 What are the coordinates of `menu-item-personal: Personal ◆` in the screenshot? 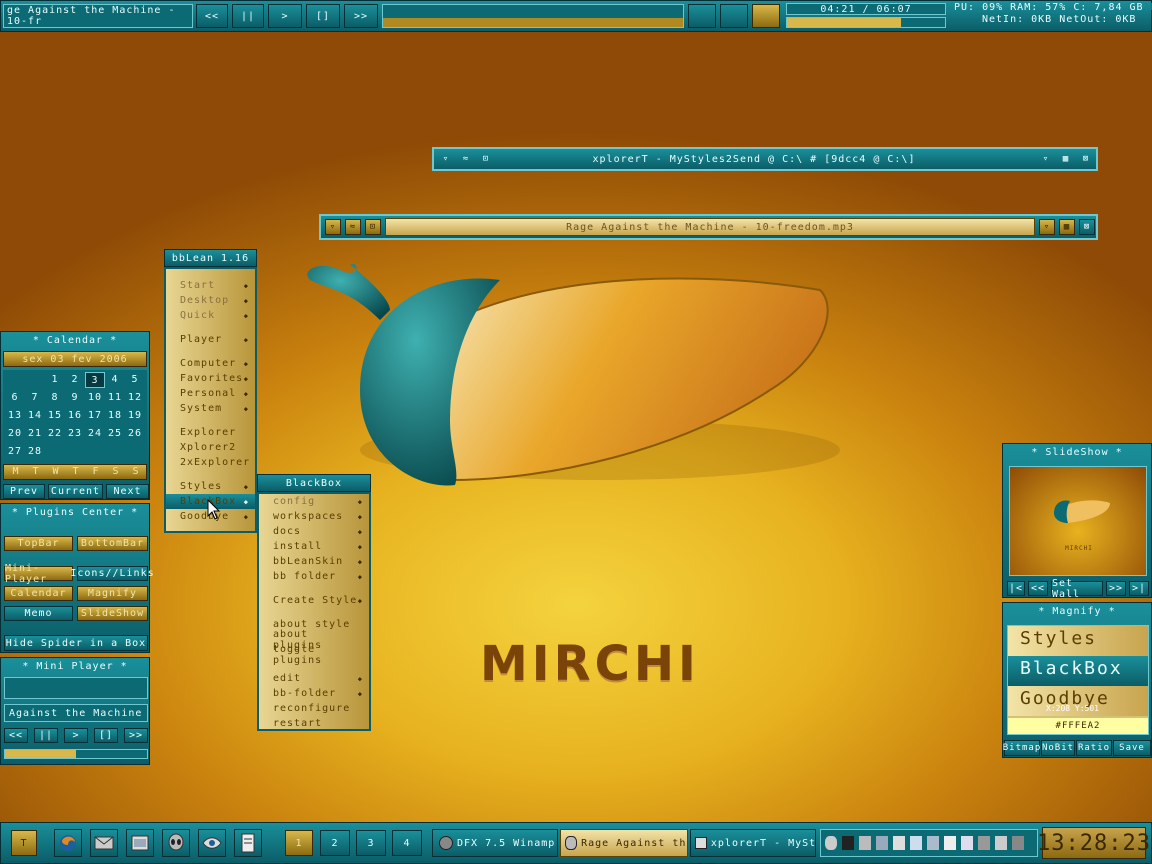 It's located at (214, 393).